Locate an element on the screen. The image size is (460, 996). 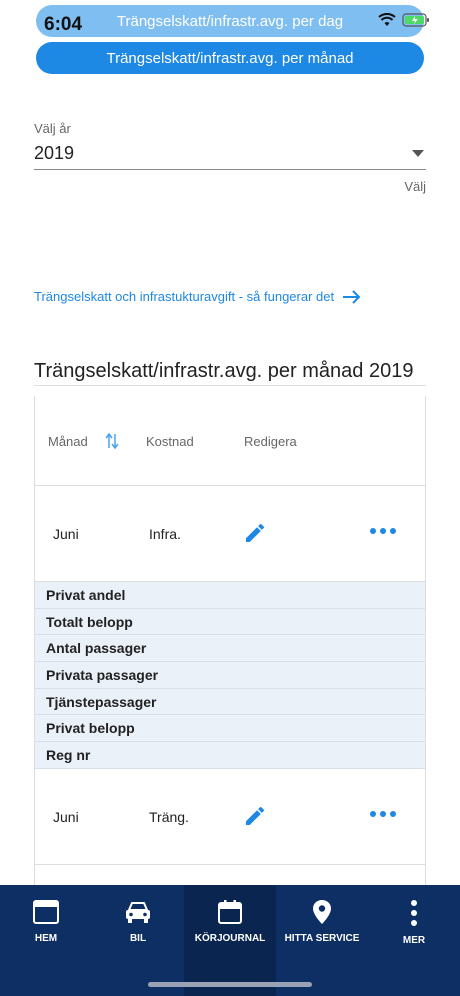
segment-per-day-label: Trängselskatt/infrastr.avg. per dag is located at coordinates (230, 21).